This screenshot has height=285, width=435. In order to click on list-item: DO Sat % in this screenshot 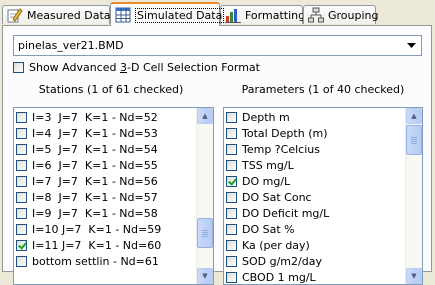, I will do `click(315, 229)`.